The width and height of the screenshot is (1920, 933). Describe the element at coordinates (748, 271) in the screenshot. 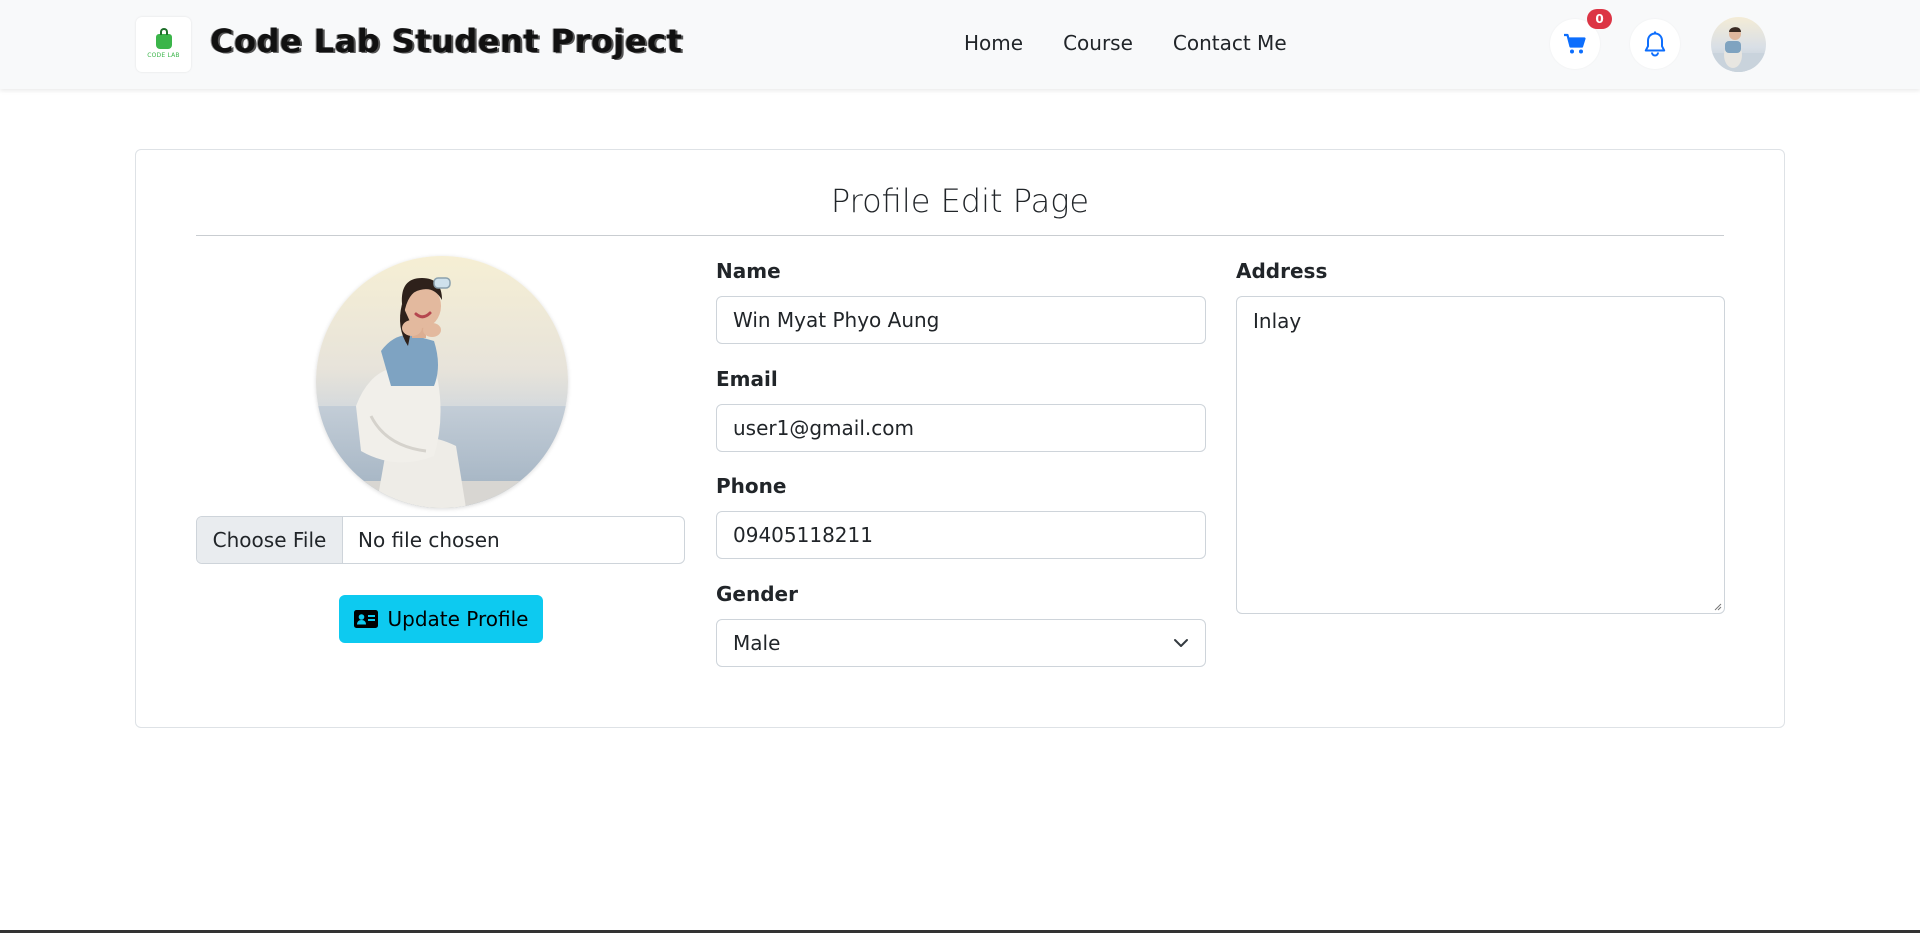

I see `name-label: Name` at that location.